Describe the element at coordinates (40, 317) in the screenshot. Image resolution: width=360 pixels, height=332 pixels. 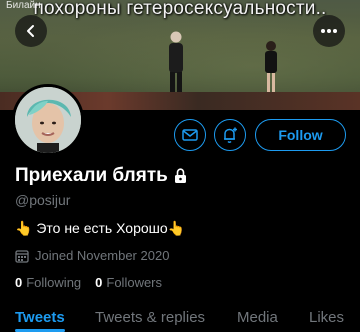
I see `tab-tweets: Tweets` at that location.